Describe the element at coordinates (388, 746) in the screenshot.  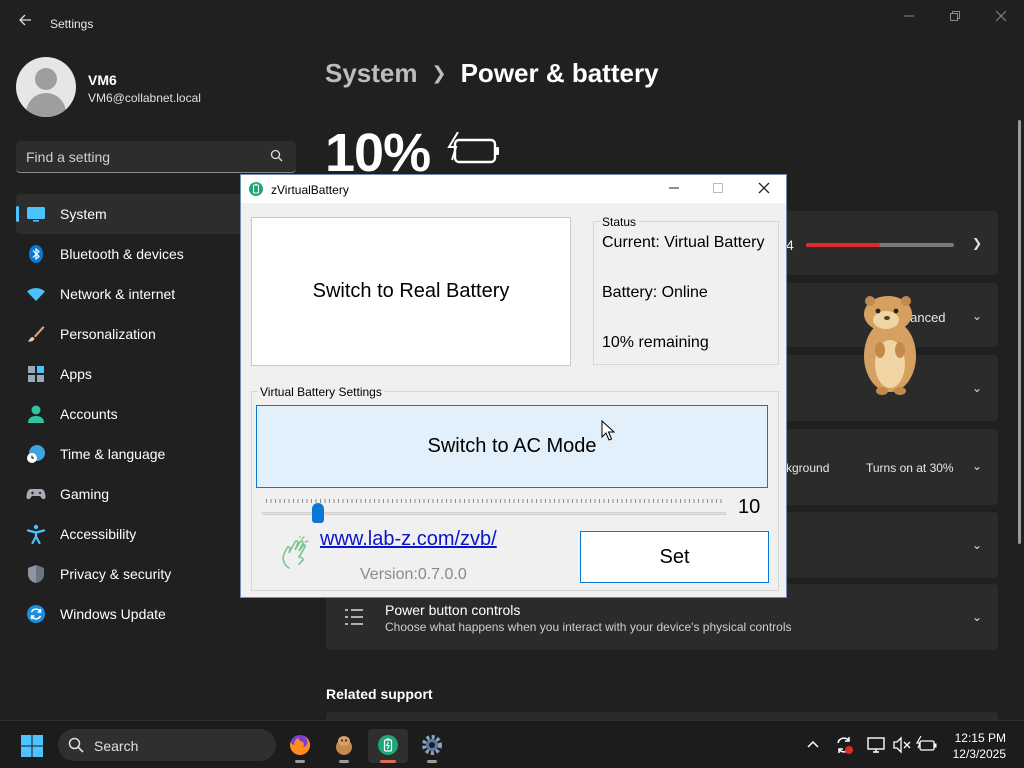
I see `taskbar-zvirtualbattery` at that location.